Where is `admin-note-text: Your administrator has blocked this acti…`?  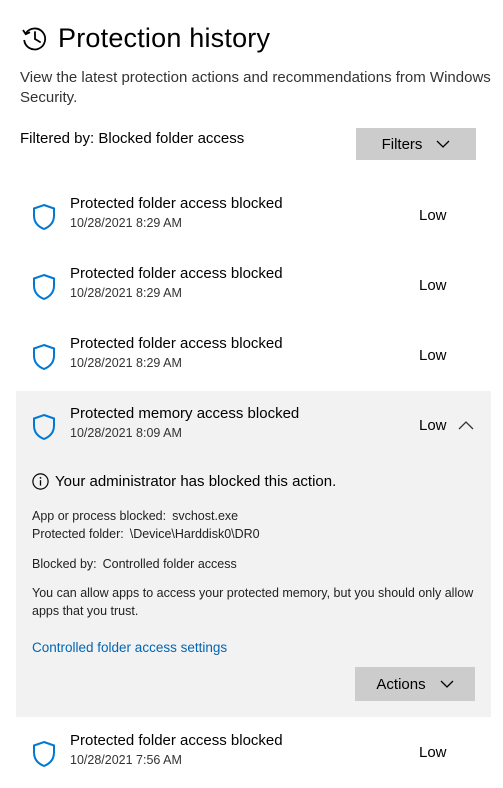 admin-note-text: Your administrator has blocked this acti… is located at coordinates (196, 481).